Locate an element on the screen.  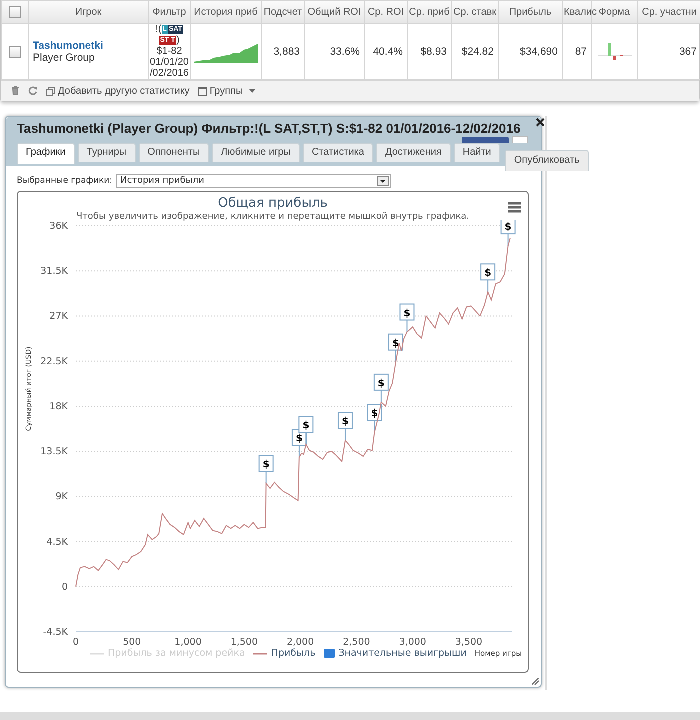
y-tick-label: 4.5K is located at coordinates (57, 542).